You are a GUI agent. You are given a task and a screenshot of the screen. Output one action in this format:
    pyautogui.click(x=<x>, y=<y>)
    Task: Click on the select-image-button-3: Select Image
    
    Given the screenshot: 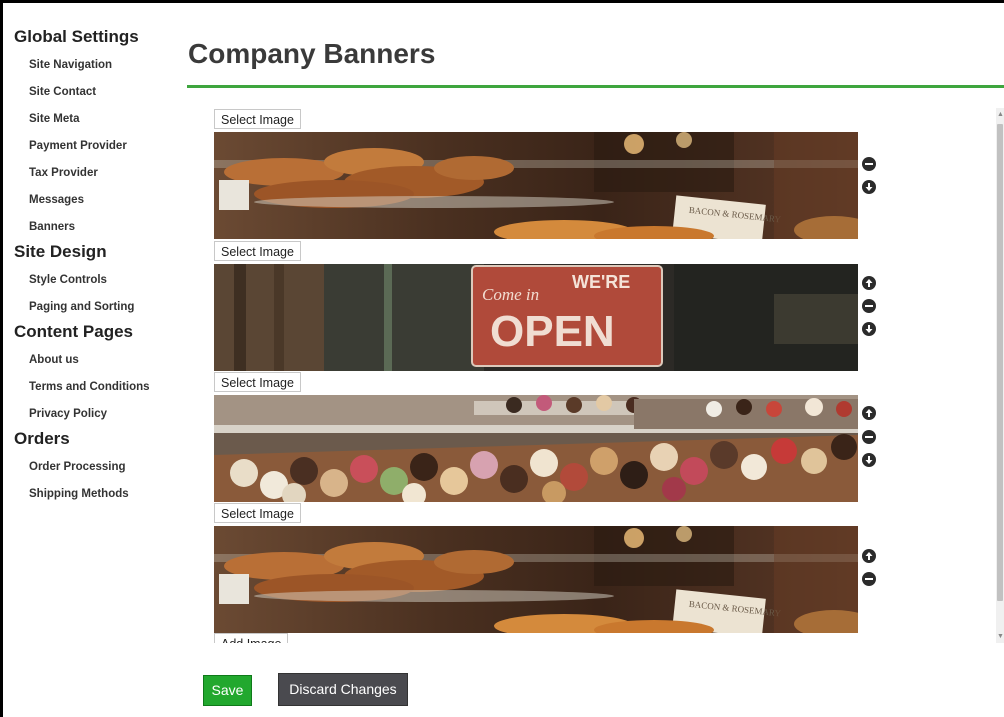 What is the action you would take?
    pyautogui.click(x=257, y=382)
    